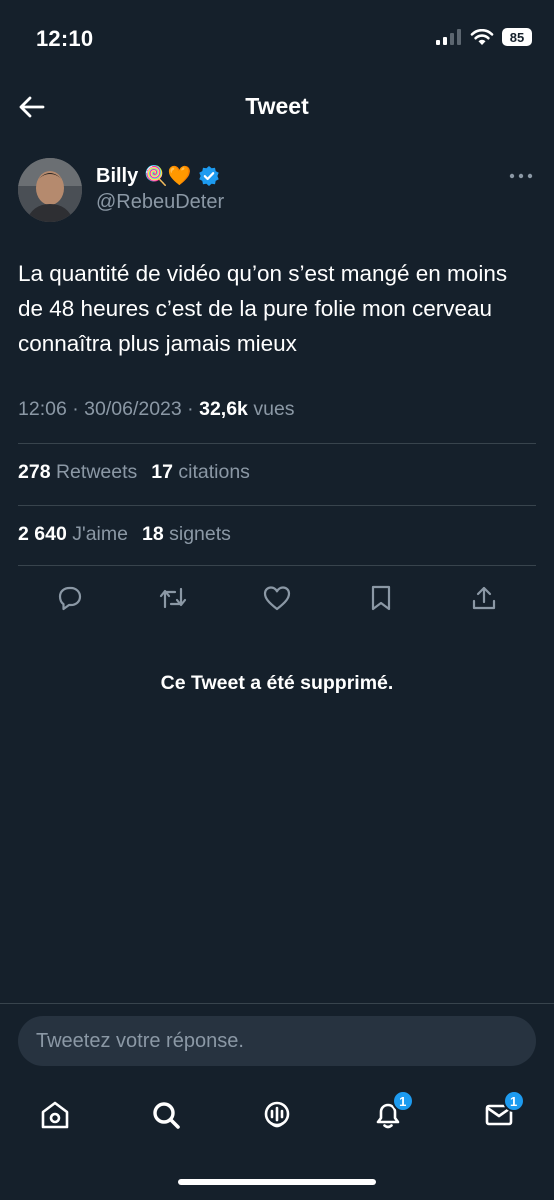  I want to click on bookmarks-label: signets, so click(200, 534).